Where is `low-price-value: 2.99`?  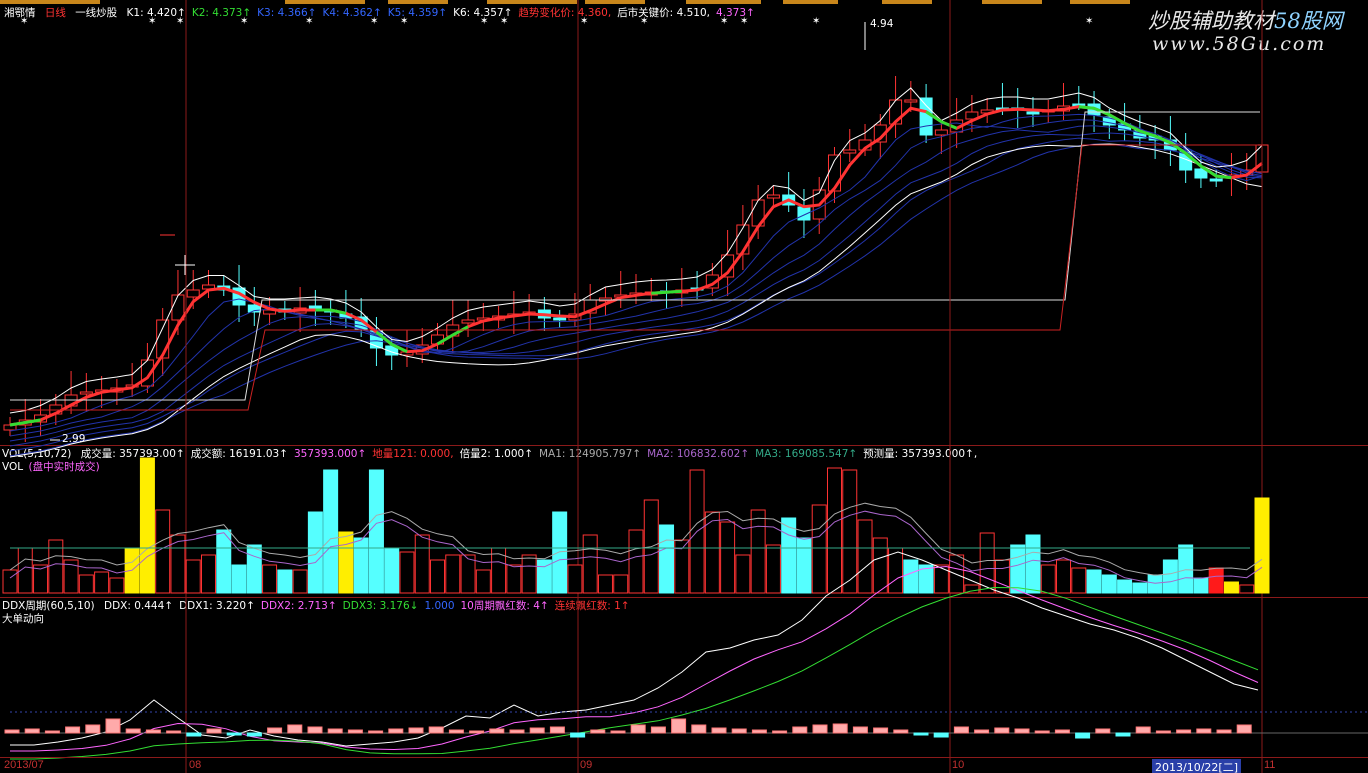
low-price-value: 2.99 is located at coordinates (74, 439).